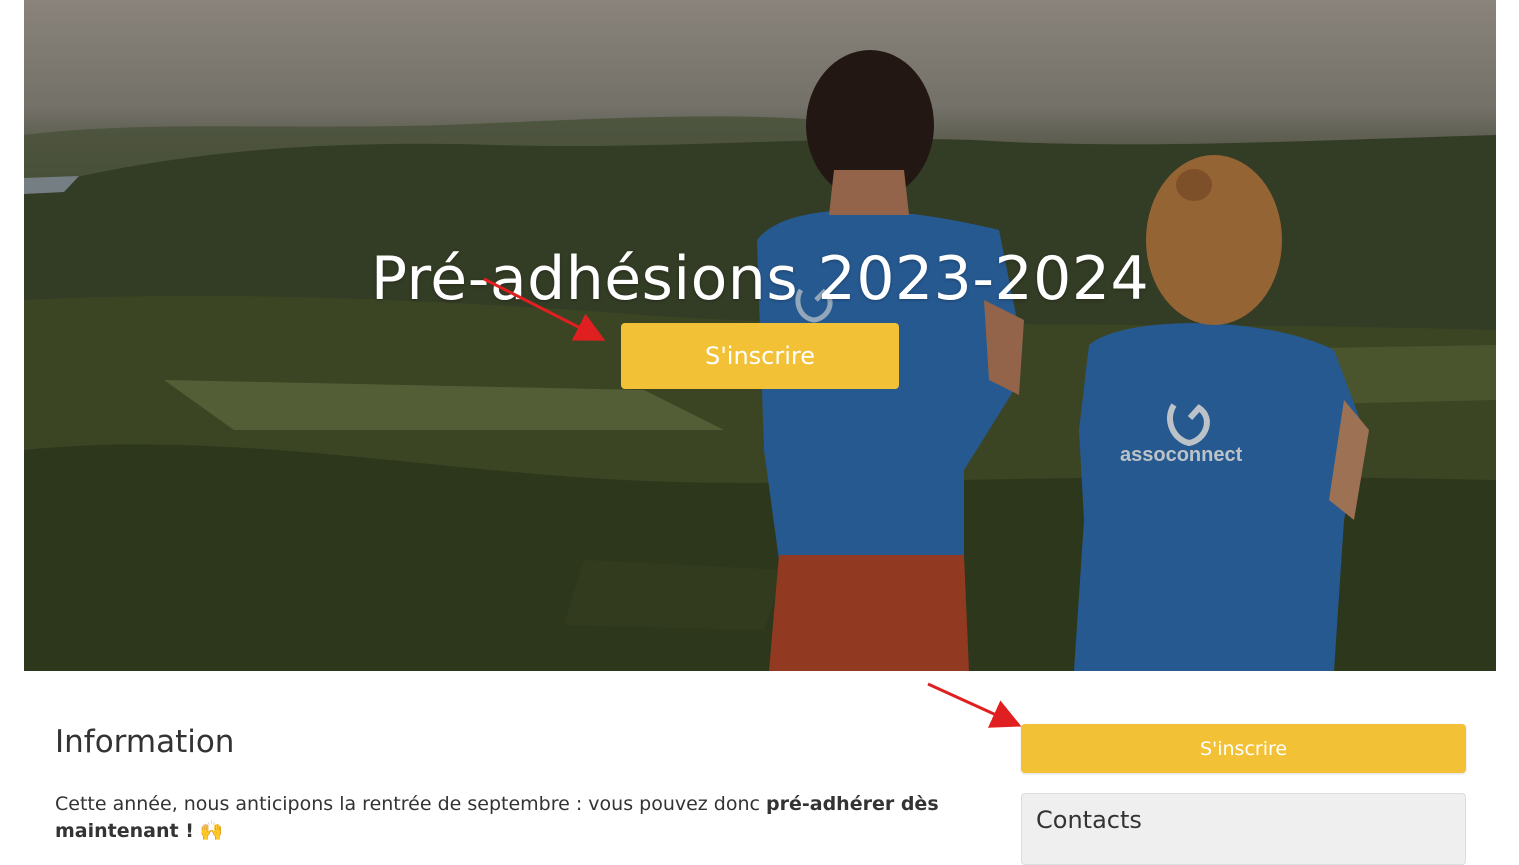 The height and width of the screenshot is (865, 1519). Describe the element at coordinates (974, 705) in the screenshot. I see `annotation-arrow-icon` at that location.